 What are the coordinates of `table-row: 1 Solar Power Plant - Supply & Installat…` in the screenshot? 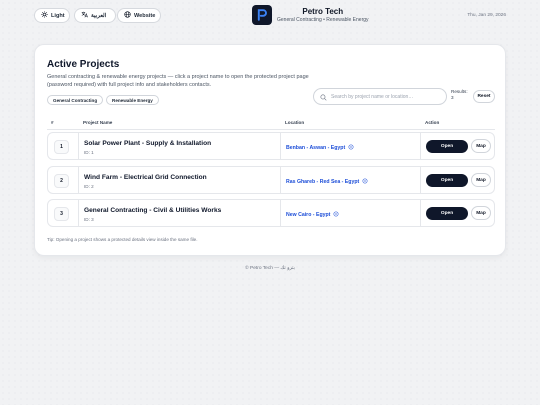 It's located at (271, 146).